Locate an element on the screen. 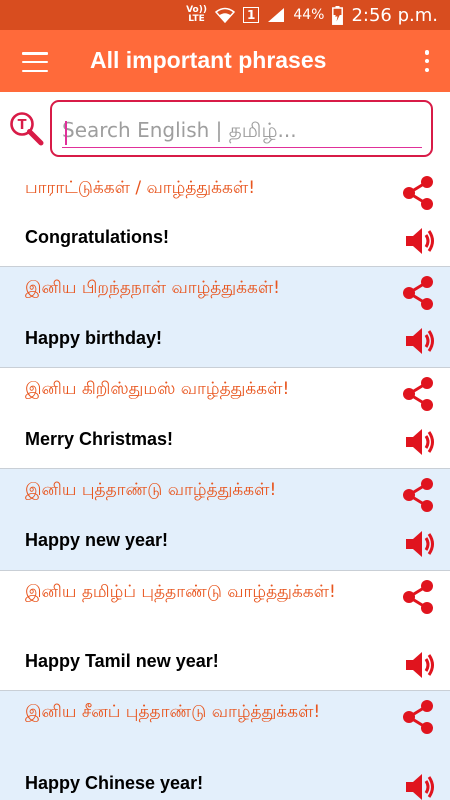 This screenshot has width=450, height=800. app-bar: All important phrases is located at coordinates (225, 61).